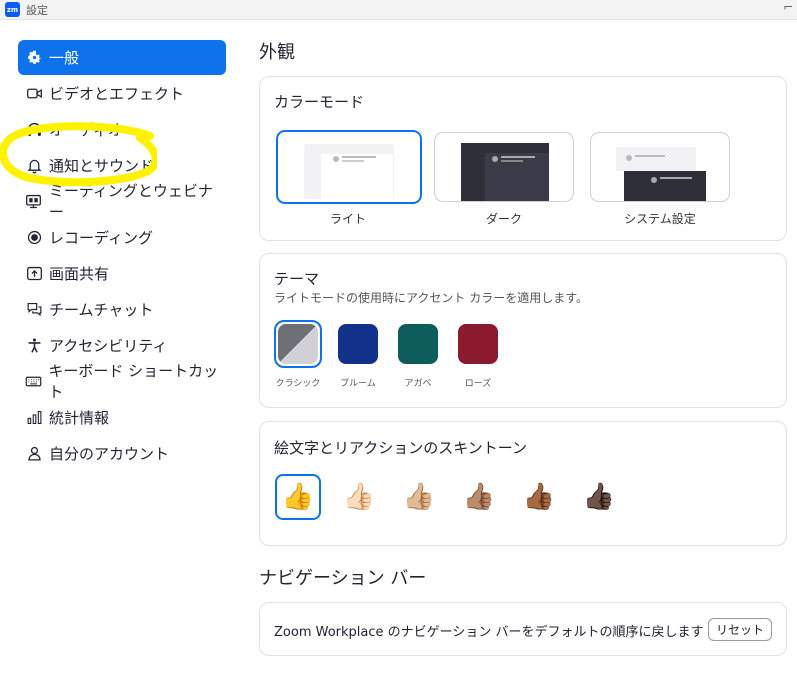 The width and height of the screenshot is (797, 683). Describe the element at coordinates (319, 102) in the screenshot. I see `color-mode-title: カラーモード` at that location.